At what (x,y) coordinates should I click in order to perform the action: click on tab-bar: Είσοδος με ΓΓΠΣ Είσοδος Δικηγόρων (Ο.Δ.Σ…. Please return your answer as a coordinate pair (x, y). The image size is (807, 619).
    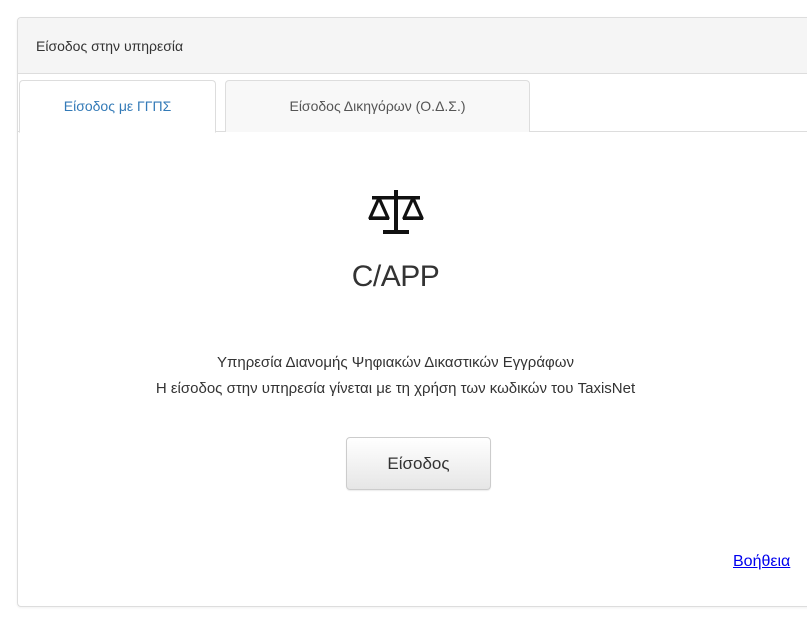
    Looking at the image, I should click on (412, 106).